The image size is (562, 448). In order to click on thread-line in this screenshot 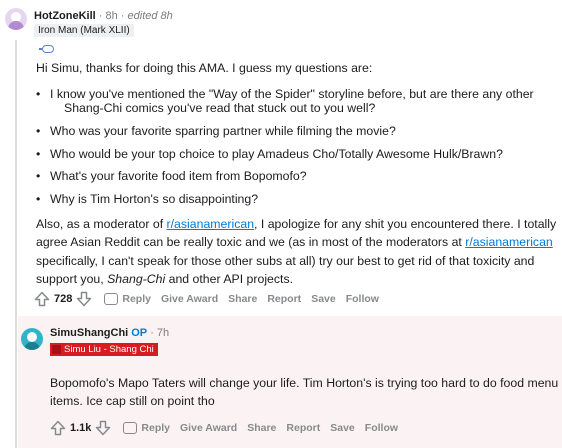, I will do `click(16, 244)`.